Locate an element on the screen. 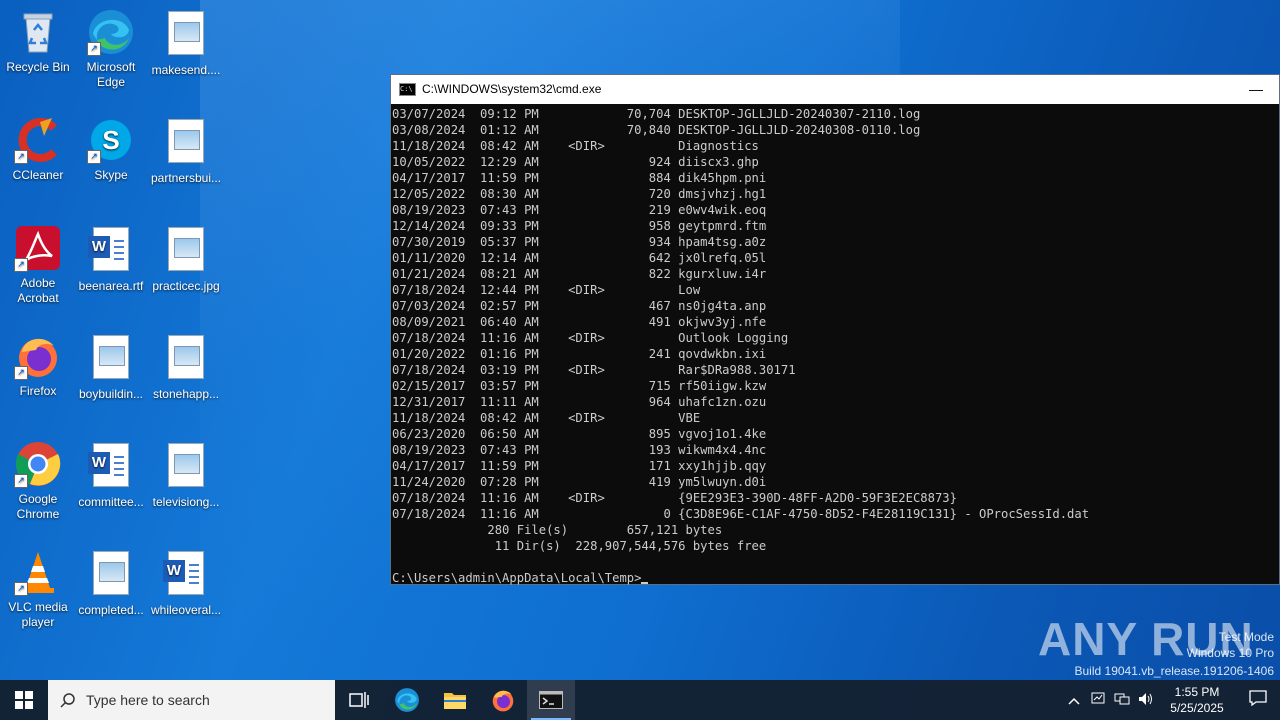 The height and width of the screenshot is (720, 1280). search-icon is located at coordinates (67, 700).